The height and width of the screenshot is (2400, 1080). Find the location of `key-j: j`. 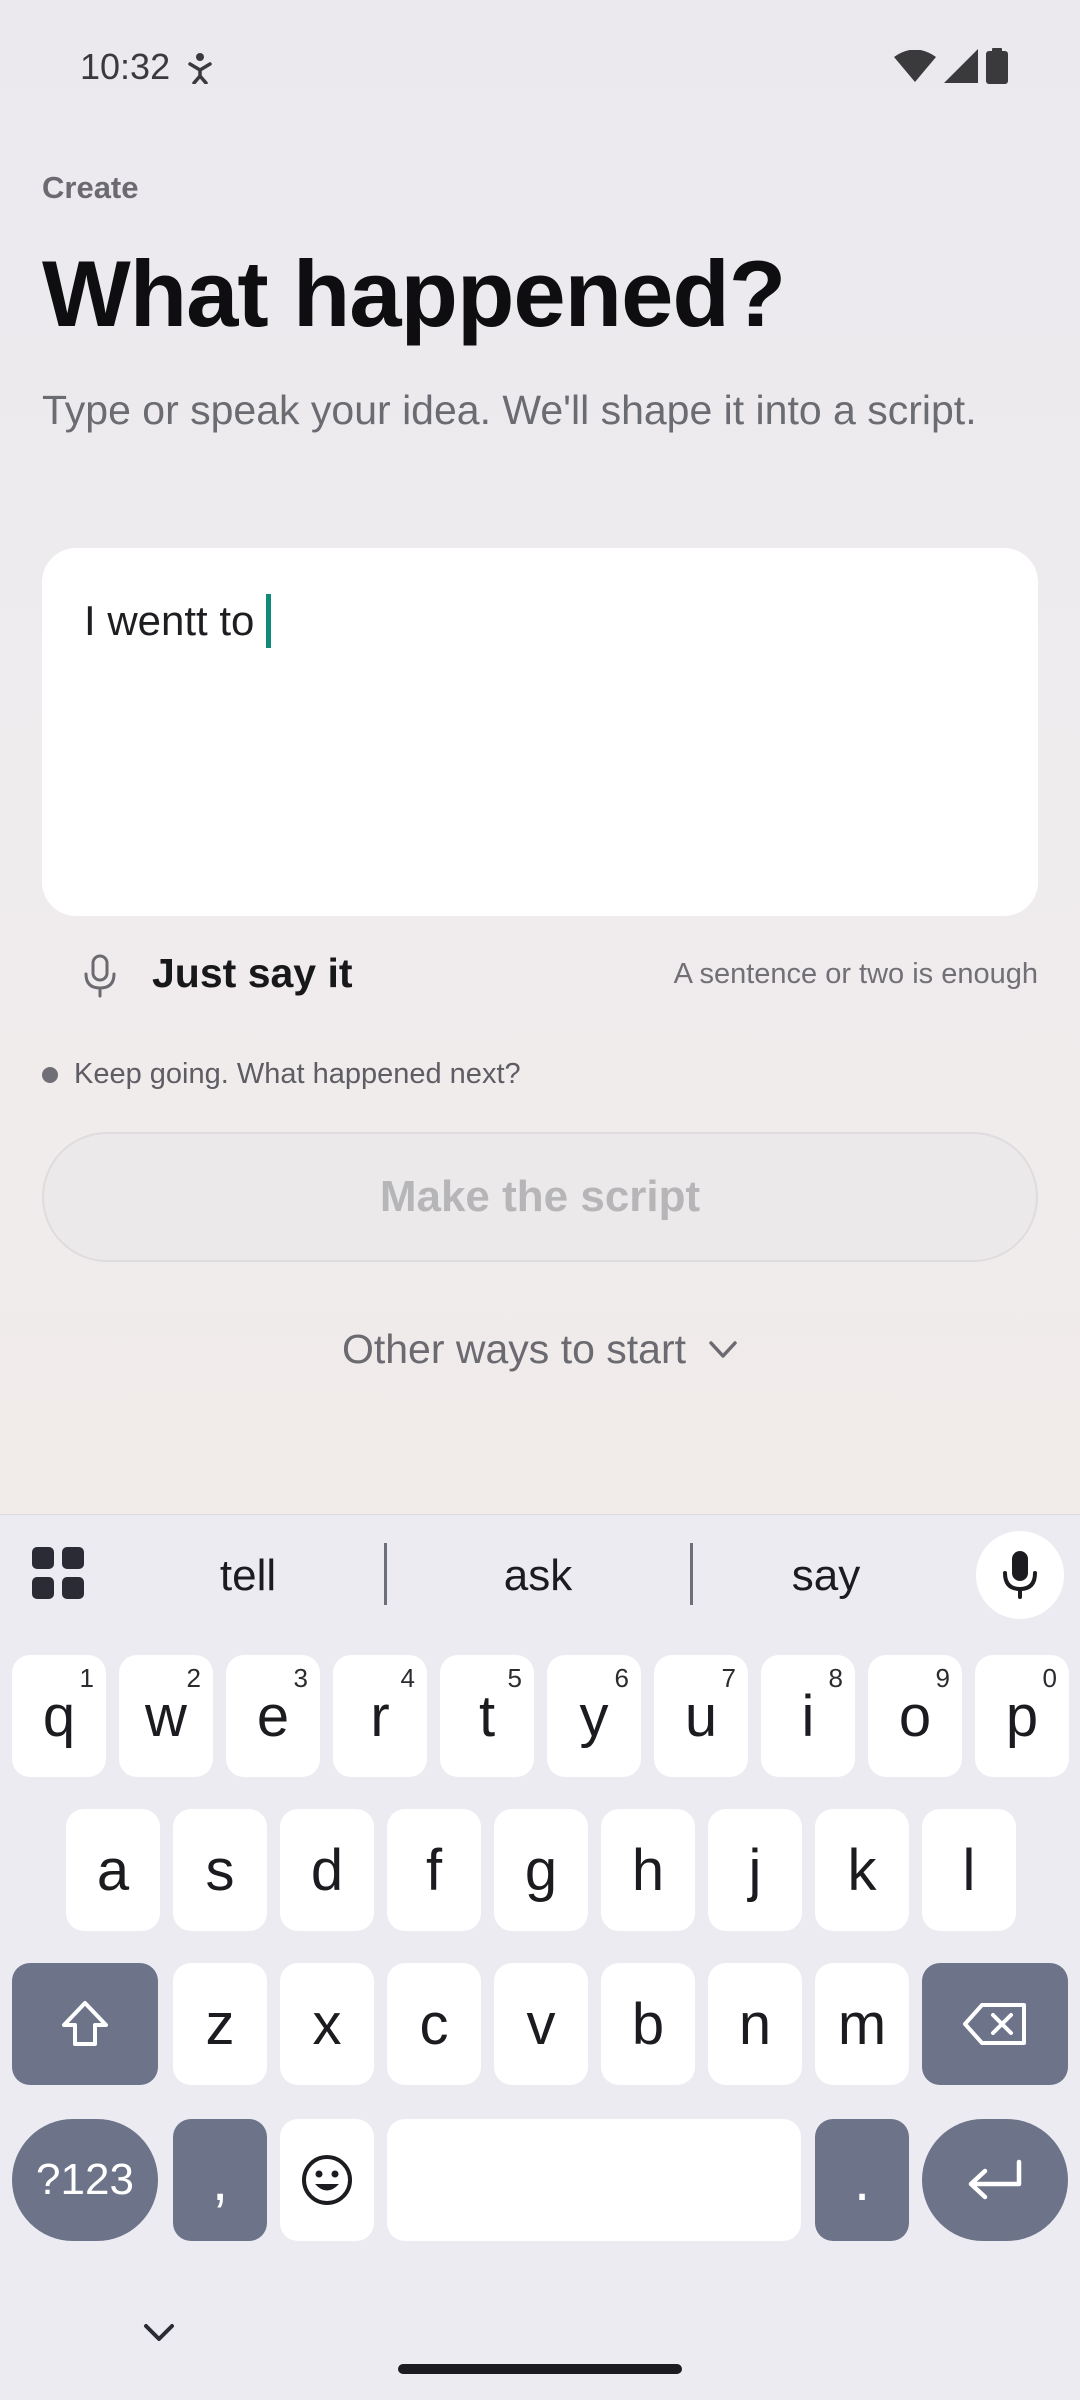

key-j: j is located at coordinates (755, 1870).